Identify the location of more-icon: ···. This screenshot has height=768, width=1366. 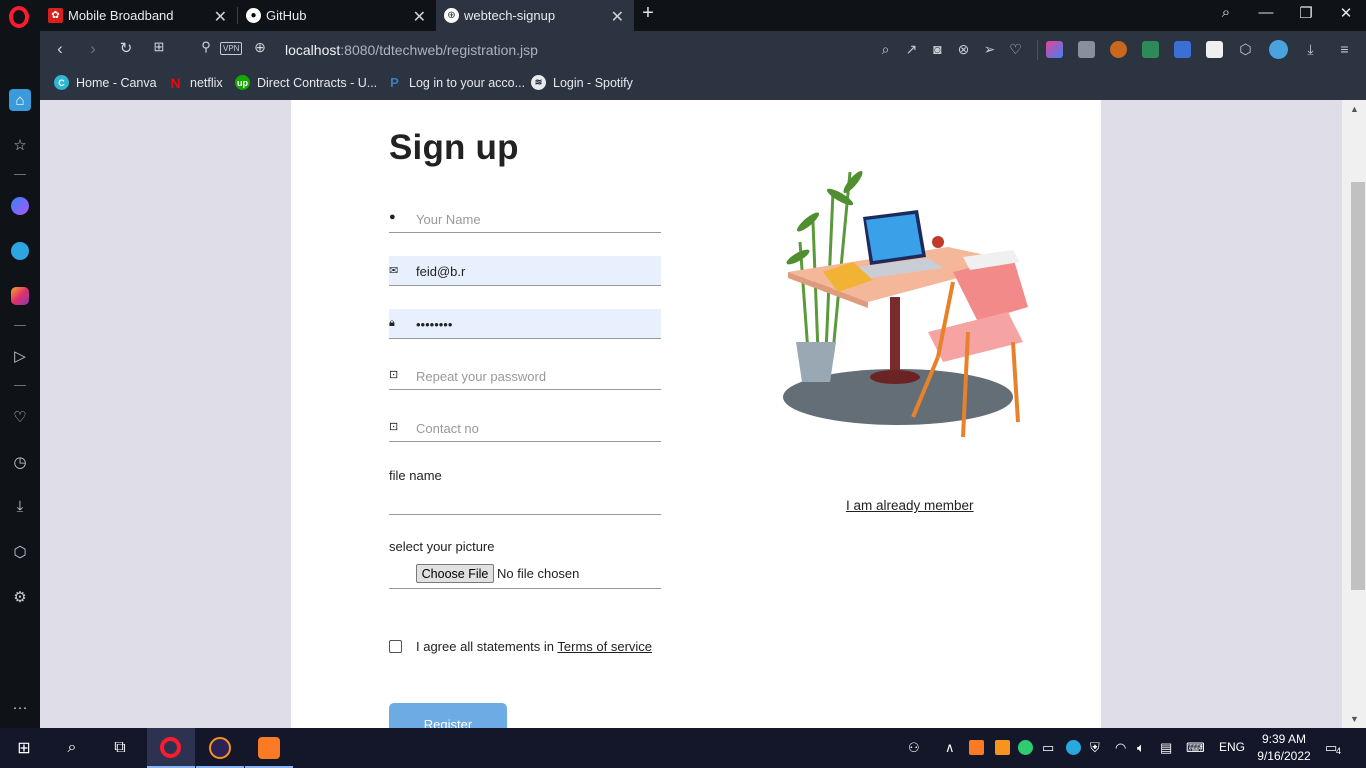
(20, 707).